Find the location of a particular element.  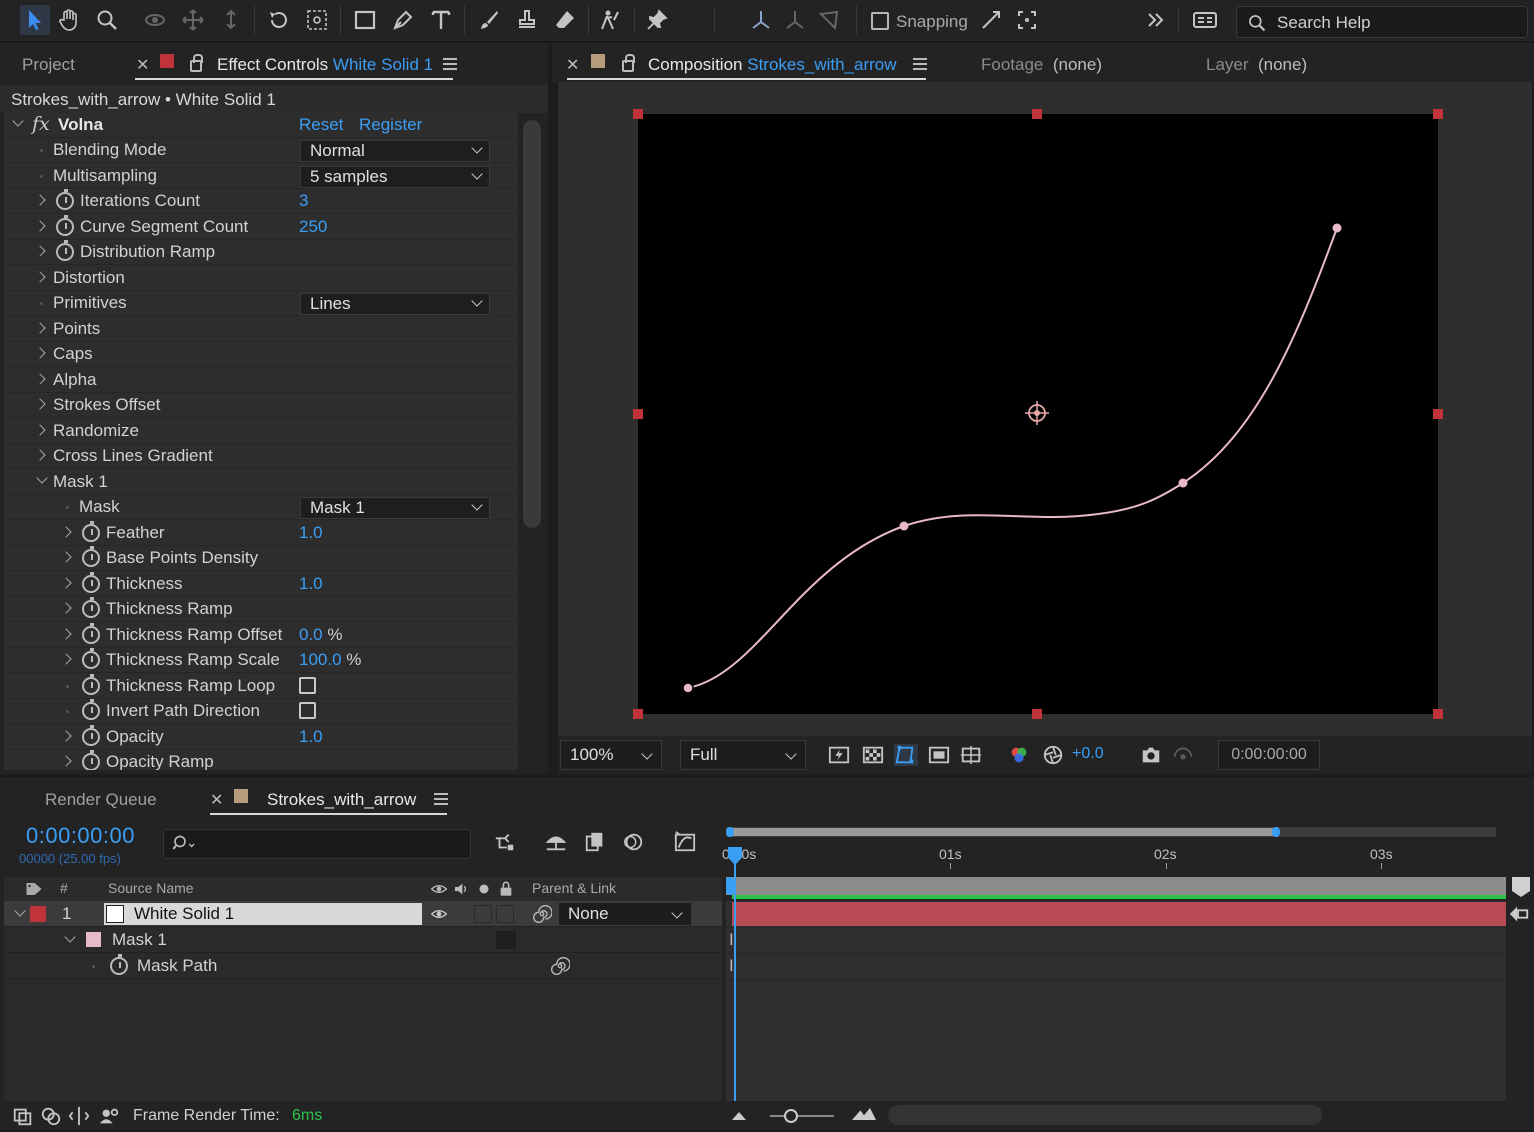

mask-color-swatch is located at coordinates (93, 939).